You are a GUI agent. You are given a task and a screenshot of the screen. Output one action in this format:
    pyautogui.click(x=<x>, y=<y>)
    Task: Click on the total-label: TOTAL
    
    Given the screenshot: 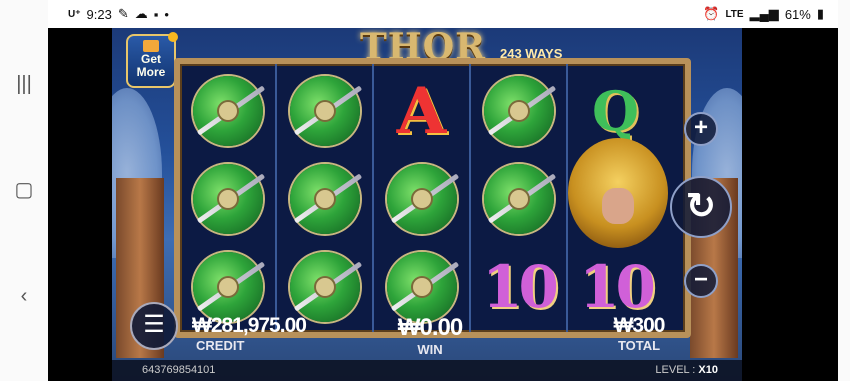 What is the action you would take?
    pyautogui.click(x=639, y=345)
    